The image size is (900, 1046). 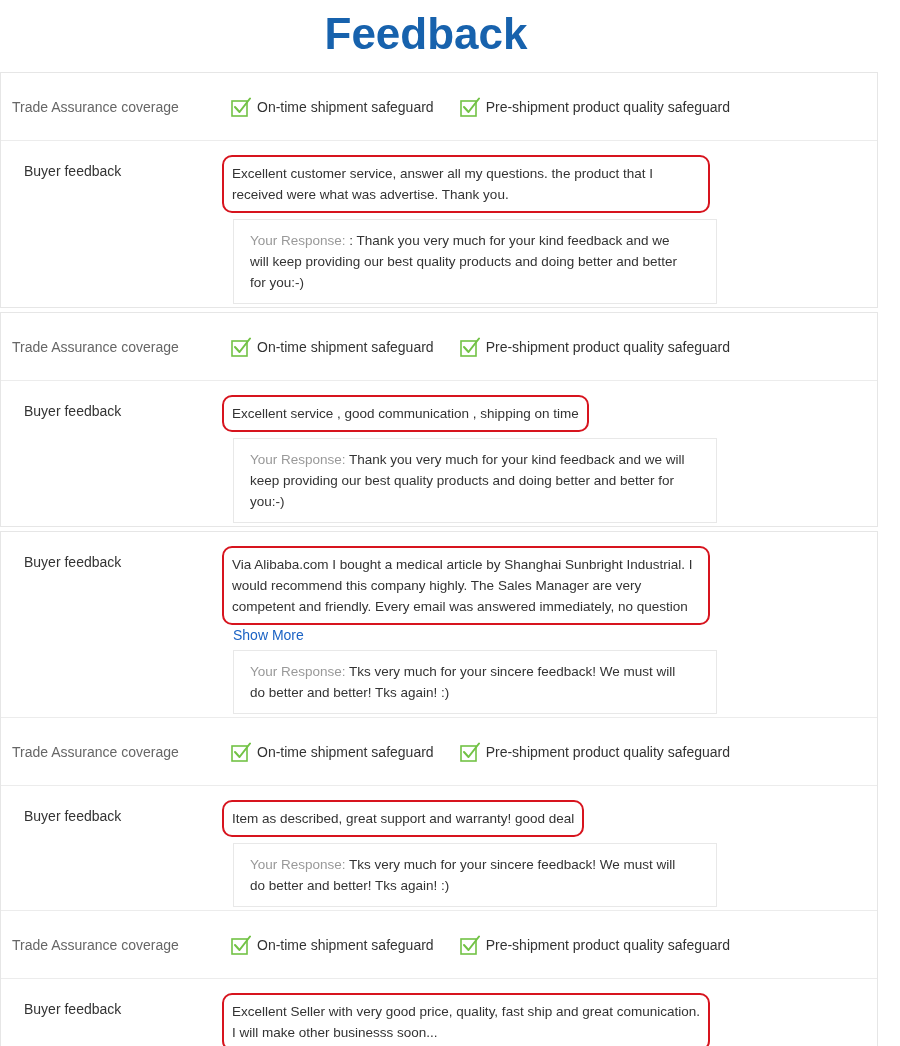 I want to click on feedback-text: Via Alibaba.com I bought a medical article by Shanghai Sunbright Industrial. I would recommend this company highly. The Sales Manager are very competent and friendly. Every email was answered immediately, no question, so click(x=466, y=585).